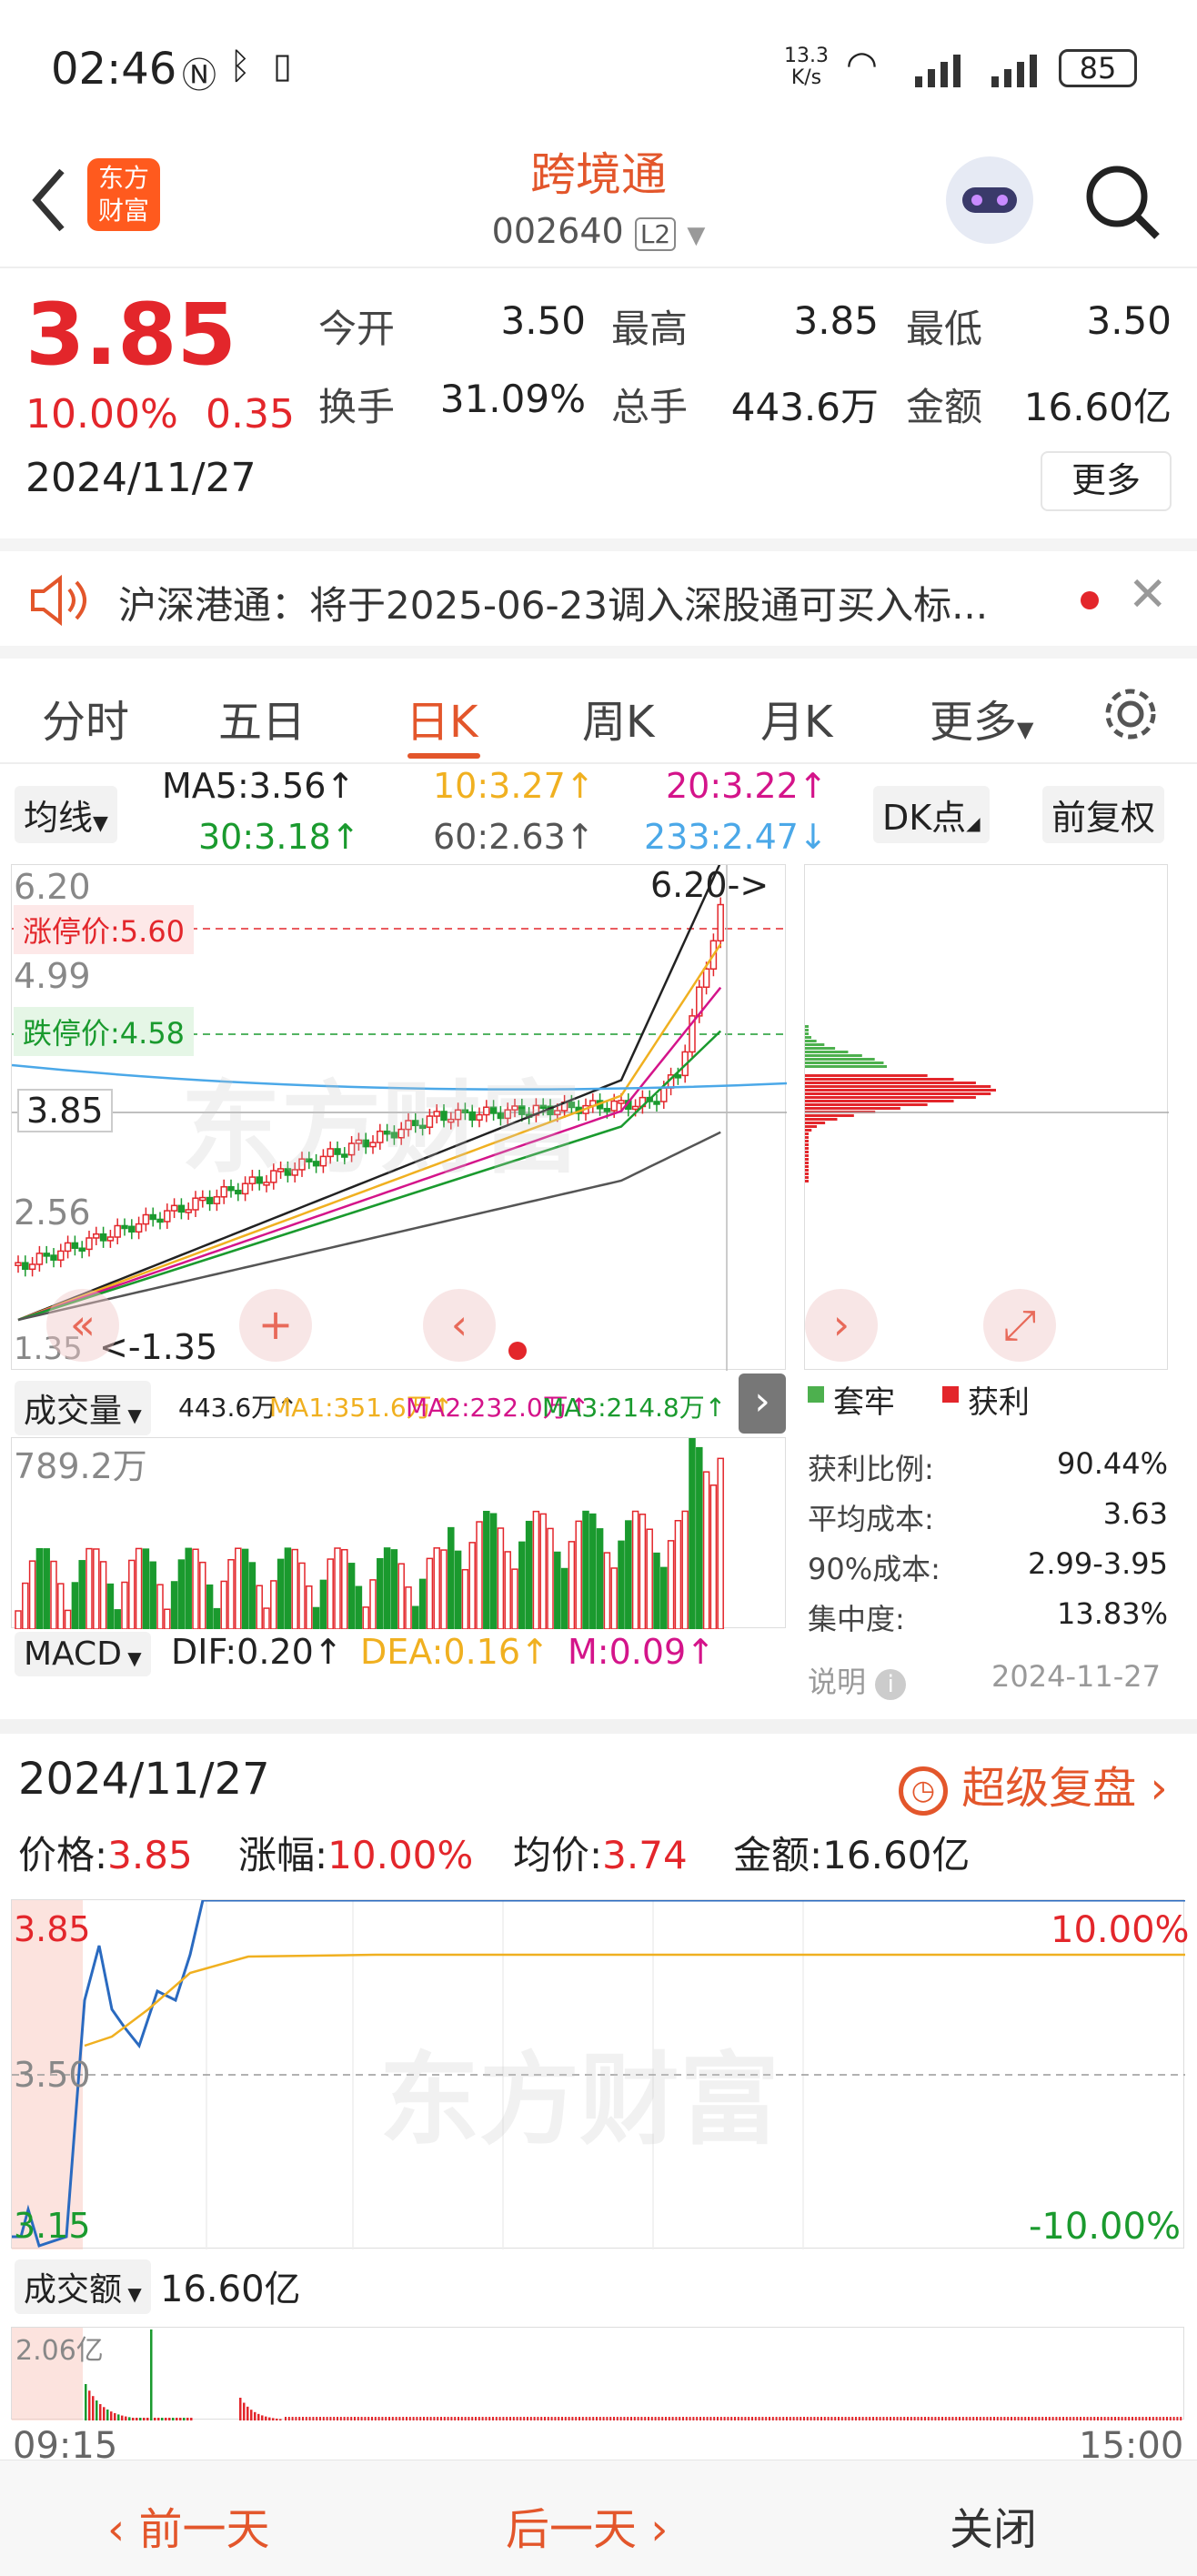 The height and width of the screenshot is (2576, 1197). Describe the element at coordinates (66, 814) in the screenshot. I see `indicator-select: 均线▼` at that location.